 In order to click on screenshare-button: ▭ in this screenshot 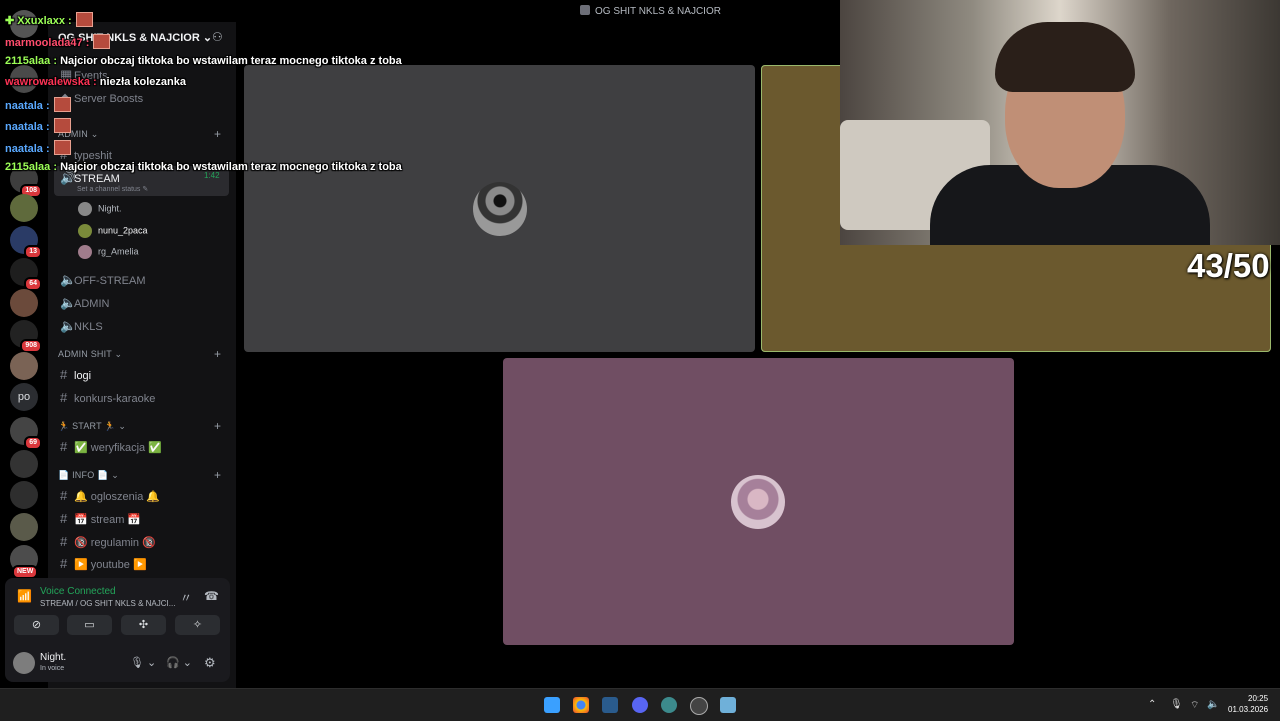, I will do `click(89, 625)`.